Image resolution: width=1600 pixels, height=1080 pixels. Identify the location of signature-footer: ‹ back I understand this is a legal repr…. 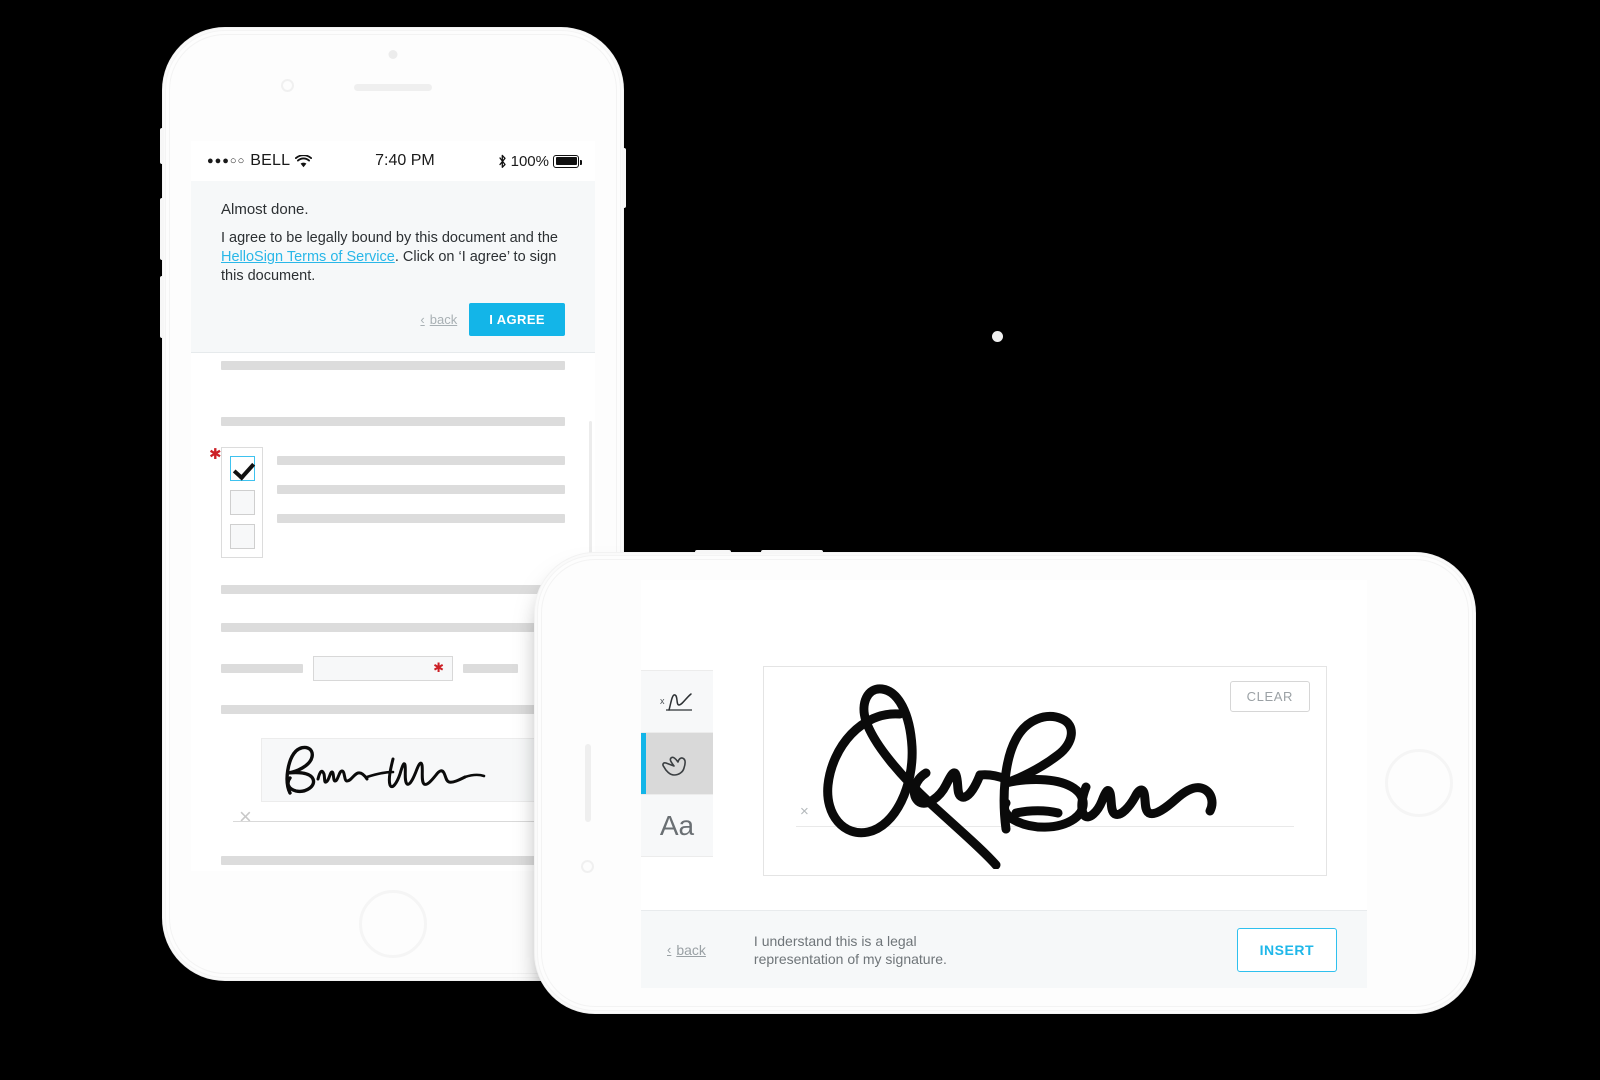
(1004, 949).